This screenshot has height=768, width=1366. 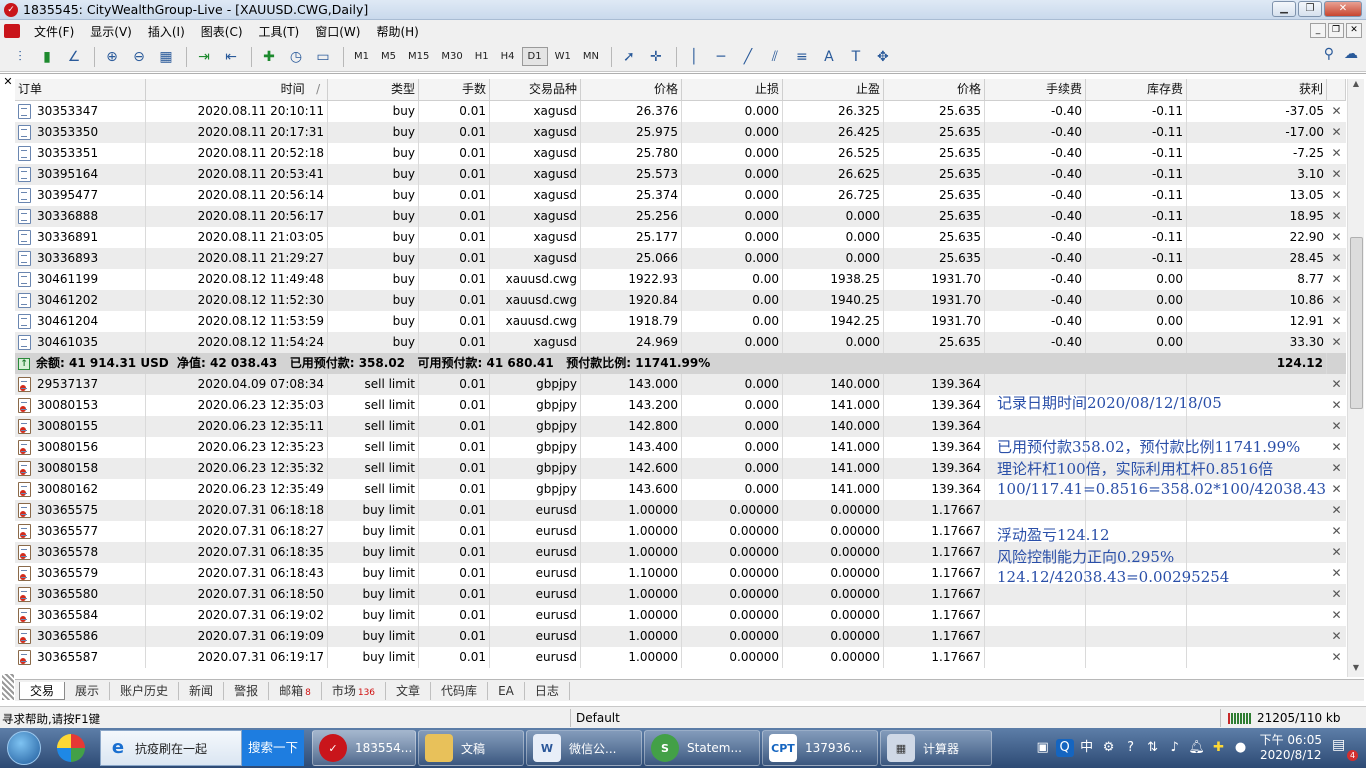 I want to click on tray-plus-icon: ✚, so click(x=1219, y=748).